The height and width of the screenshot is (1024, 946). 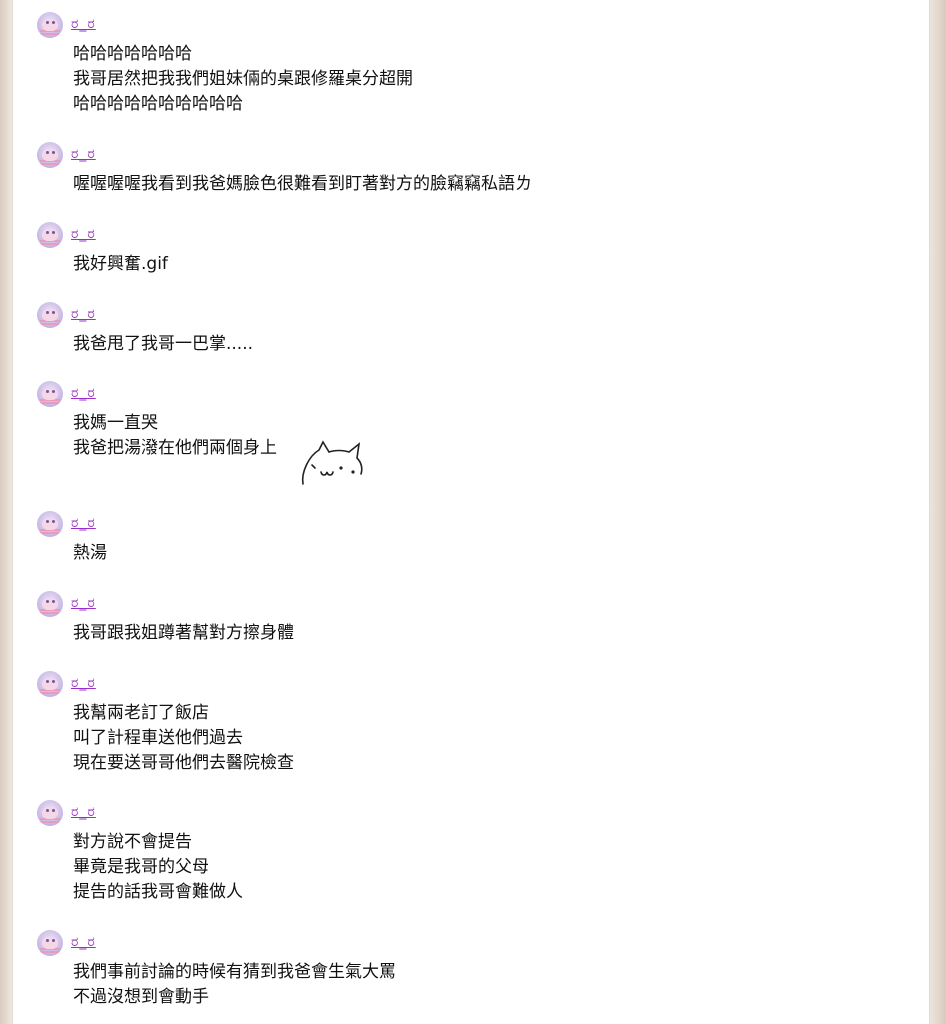 I want to click on message-line: 我媽一直哭, so click(x=115, y=423).